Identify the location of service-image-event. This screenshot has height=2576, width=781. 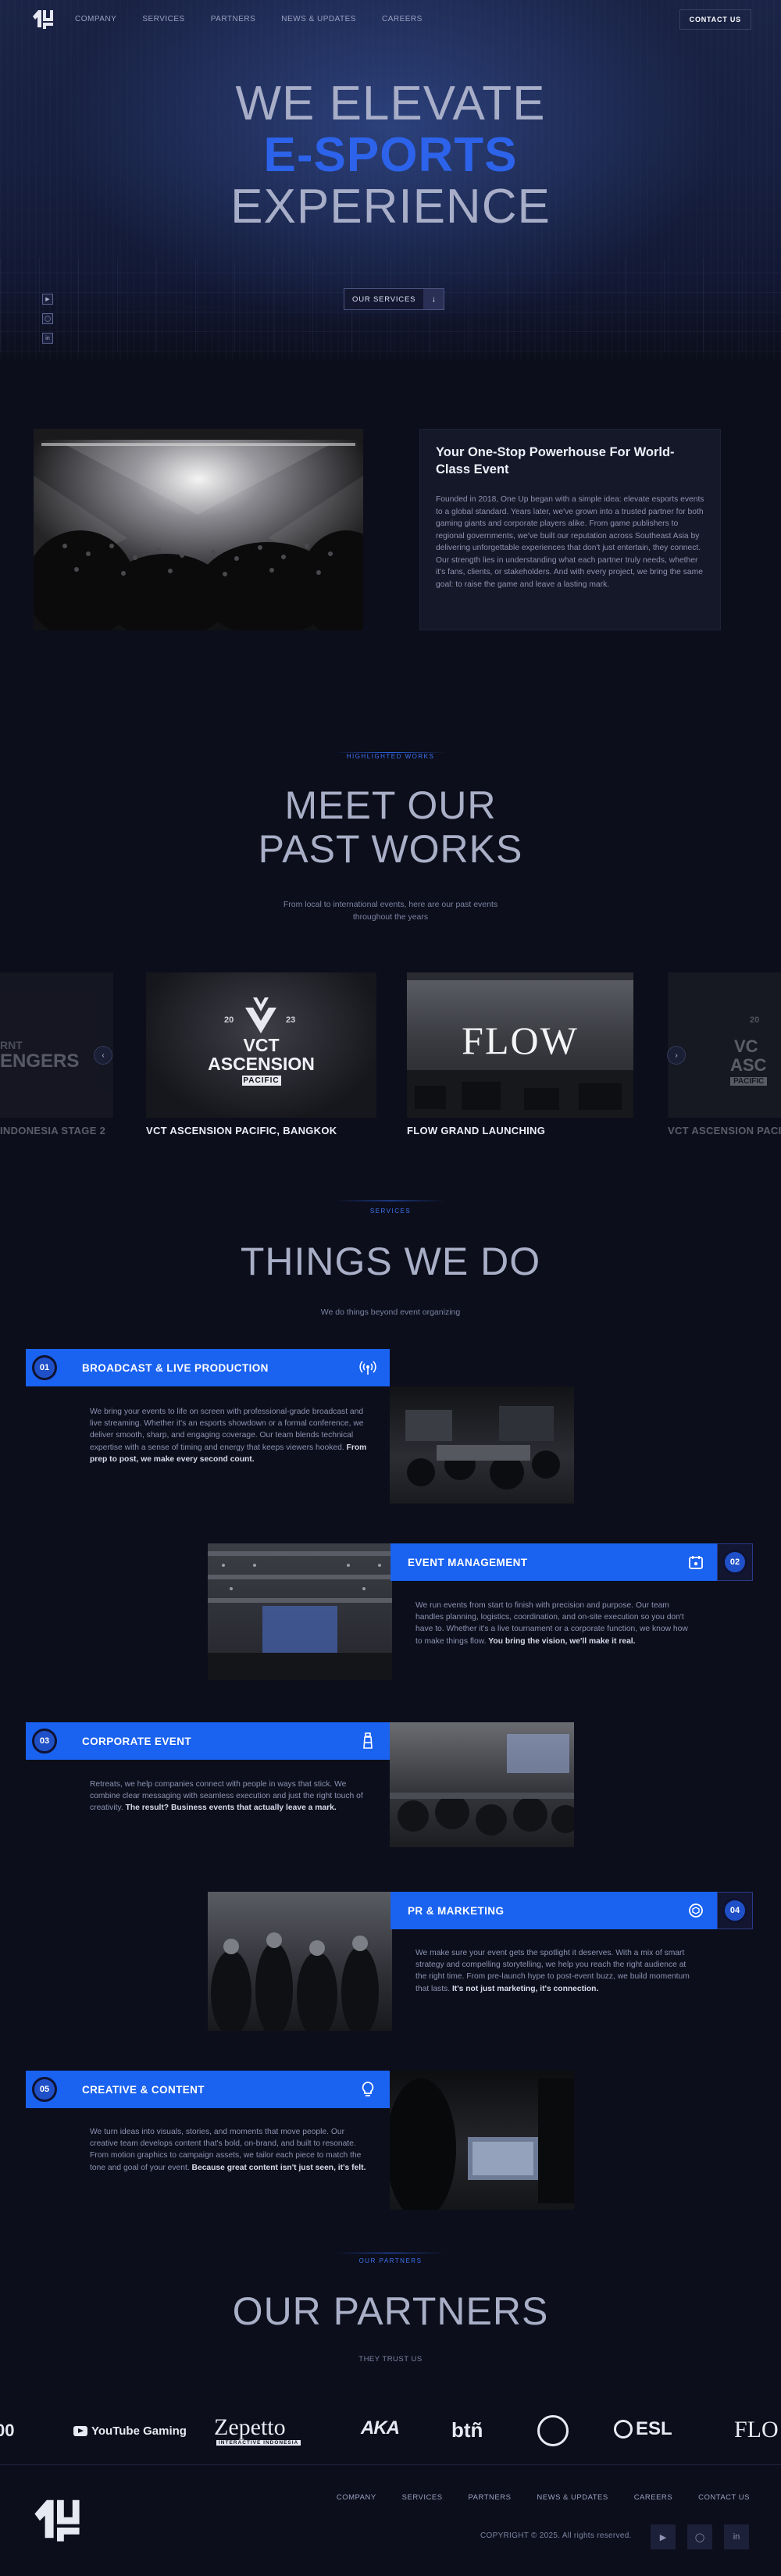
(300, 1611).